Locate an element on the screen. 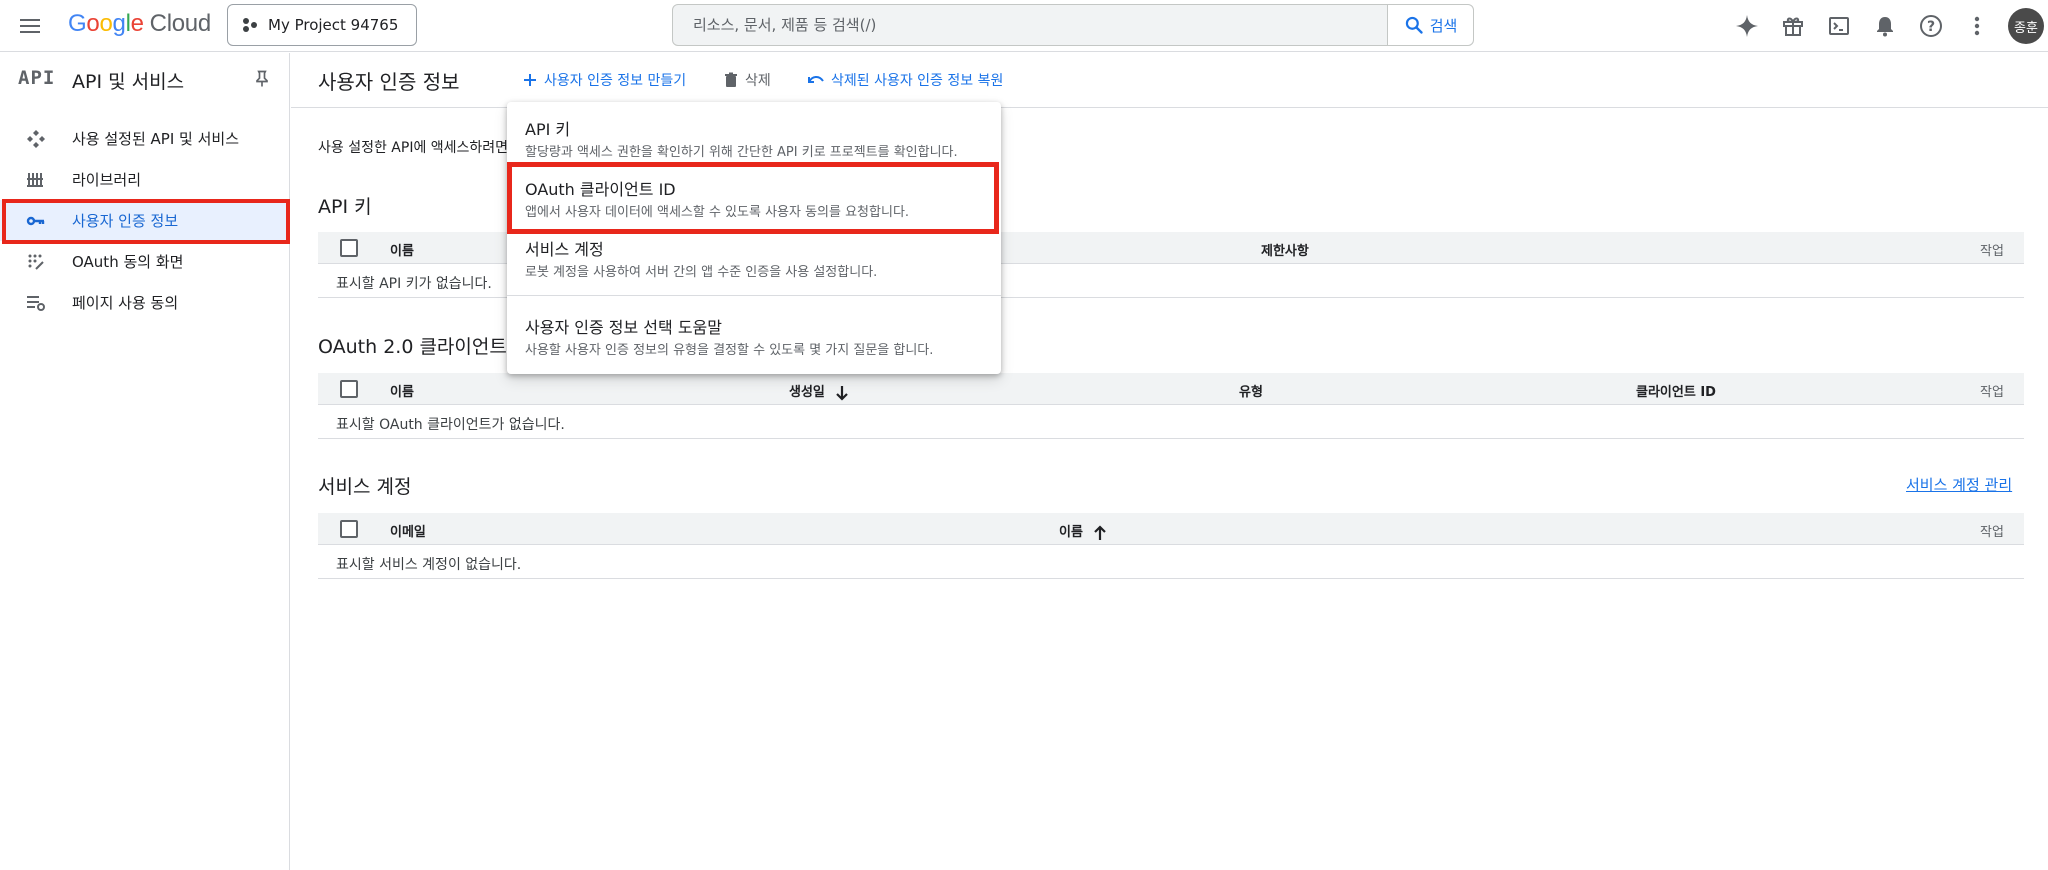  notifications-icon is located at coordinates (1885, 26).